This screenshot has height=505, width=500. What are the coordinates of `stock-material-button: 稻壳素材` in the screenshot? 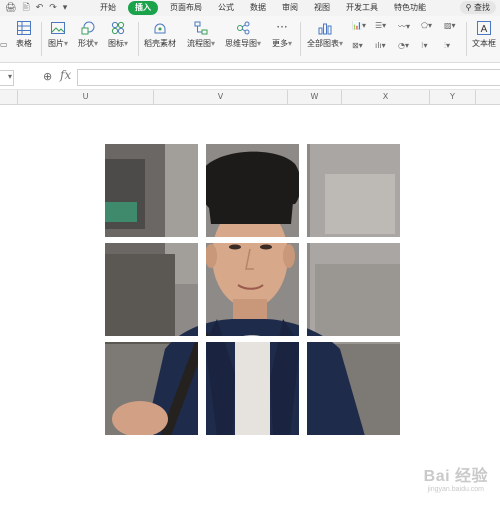 It's located at (160, 35).